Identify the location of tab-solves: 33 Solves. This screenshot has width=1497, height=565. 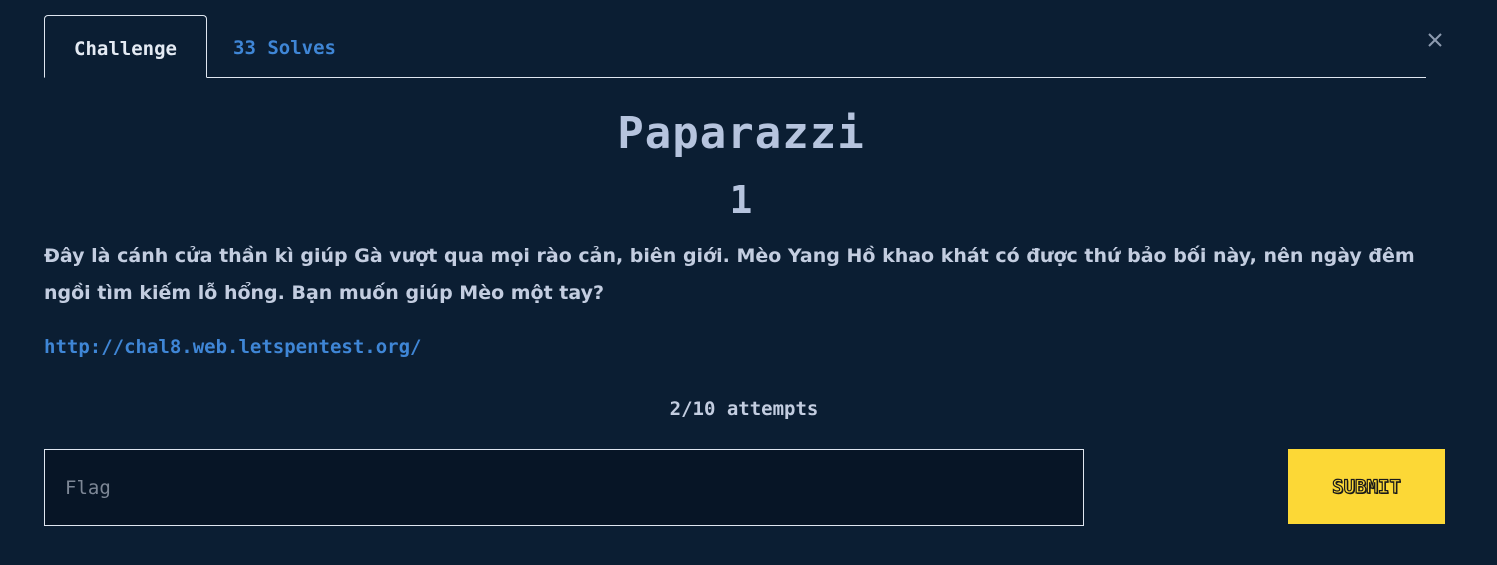
(284, 46).